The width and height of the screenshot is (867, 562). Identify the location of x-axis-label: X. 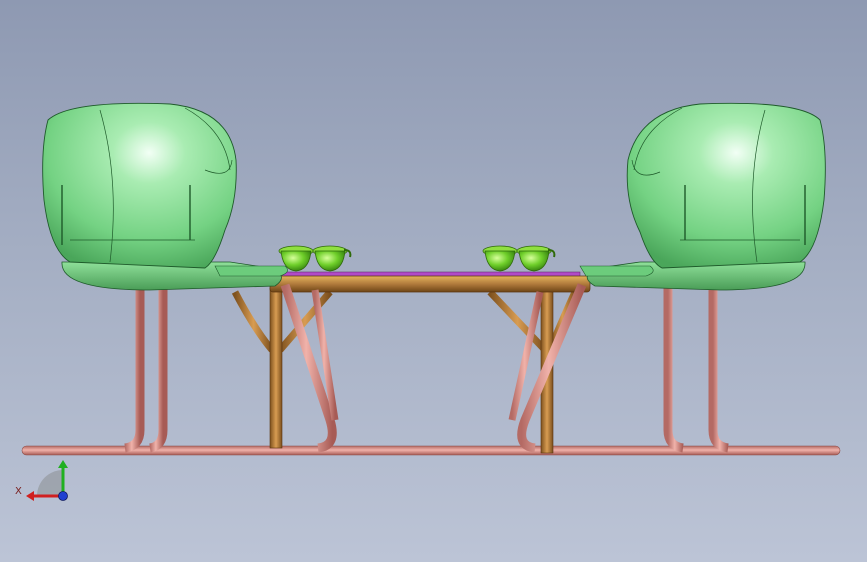
(18, 491).